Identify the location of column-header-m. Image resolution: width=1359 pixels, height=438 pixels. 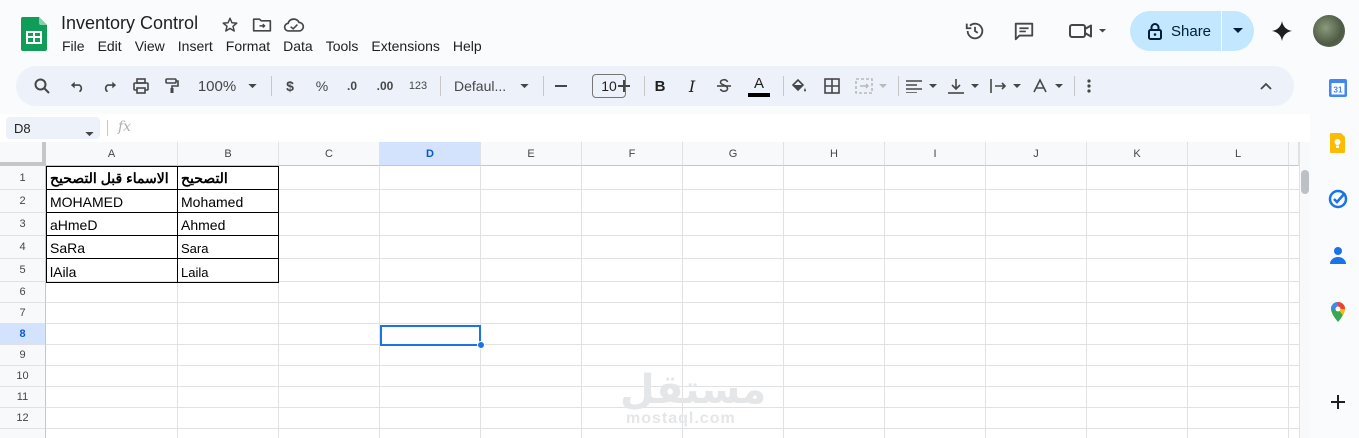
(1294, 154).